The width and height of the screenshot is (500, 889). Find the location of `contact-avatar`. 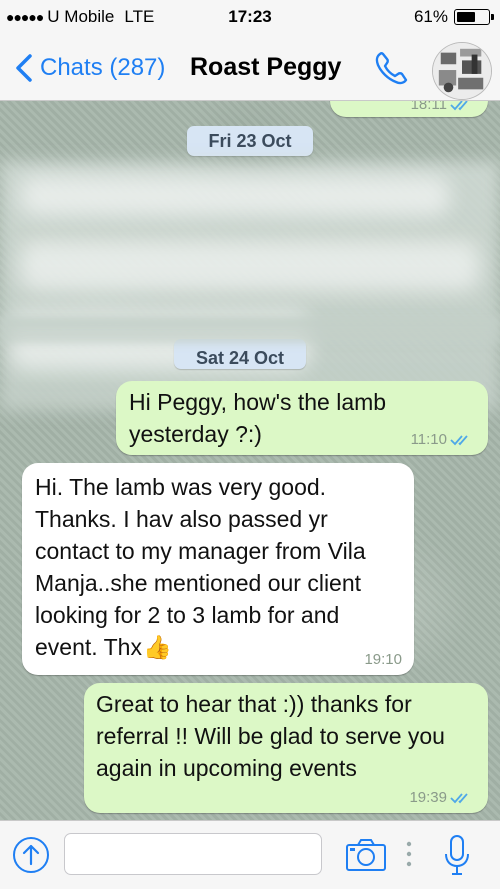

contact-avatar is located at coordinates (462, 71).